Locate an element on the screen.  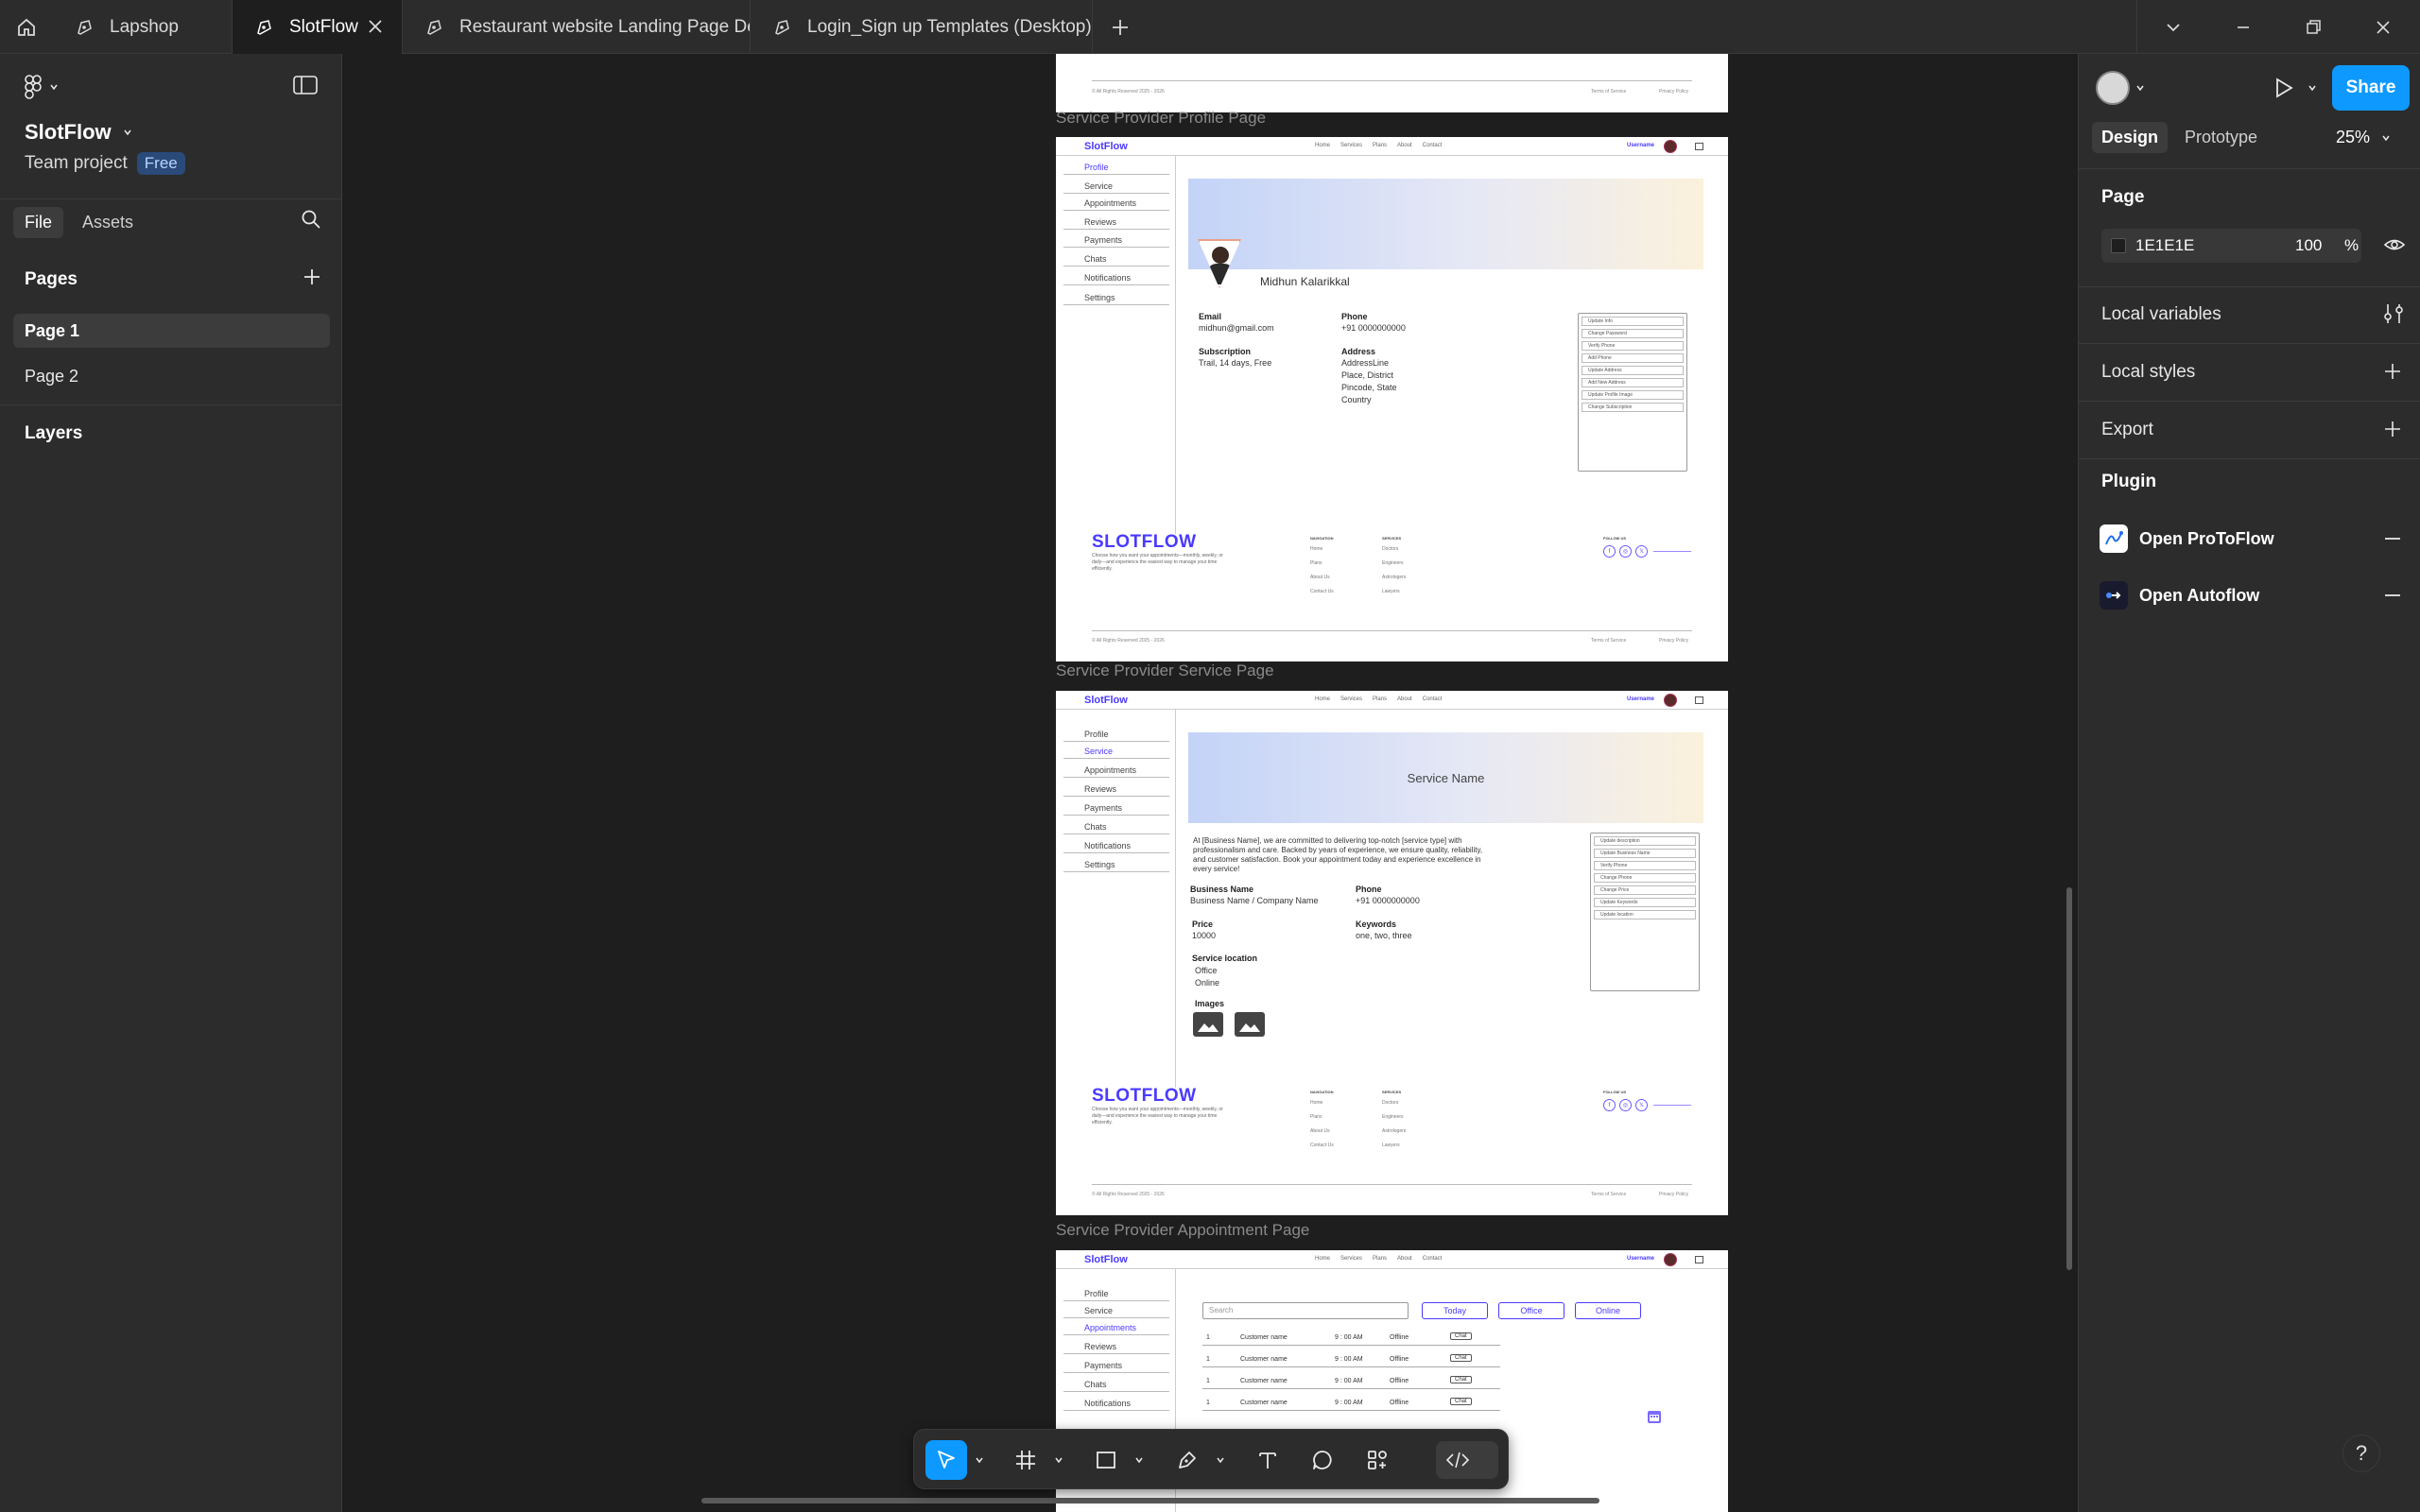
page-color-hex: 1E1E1E is located at coordinates (2164, 245).